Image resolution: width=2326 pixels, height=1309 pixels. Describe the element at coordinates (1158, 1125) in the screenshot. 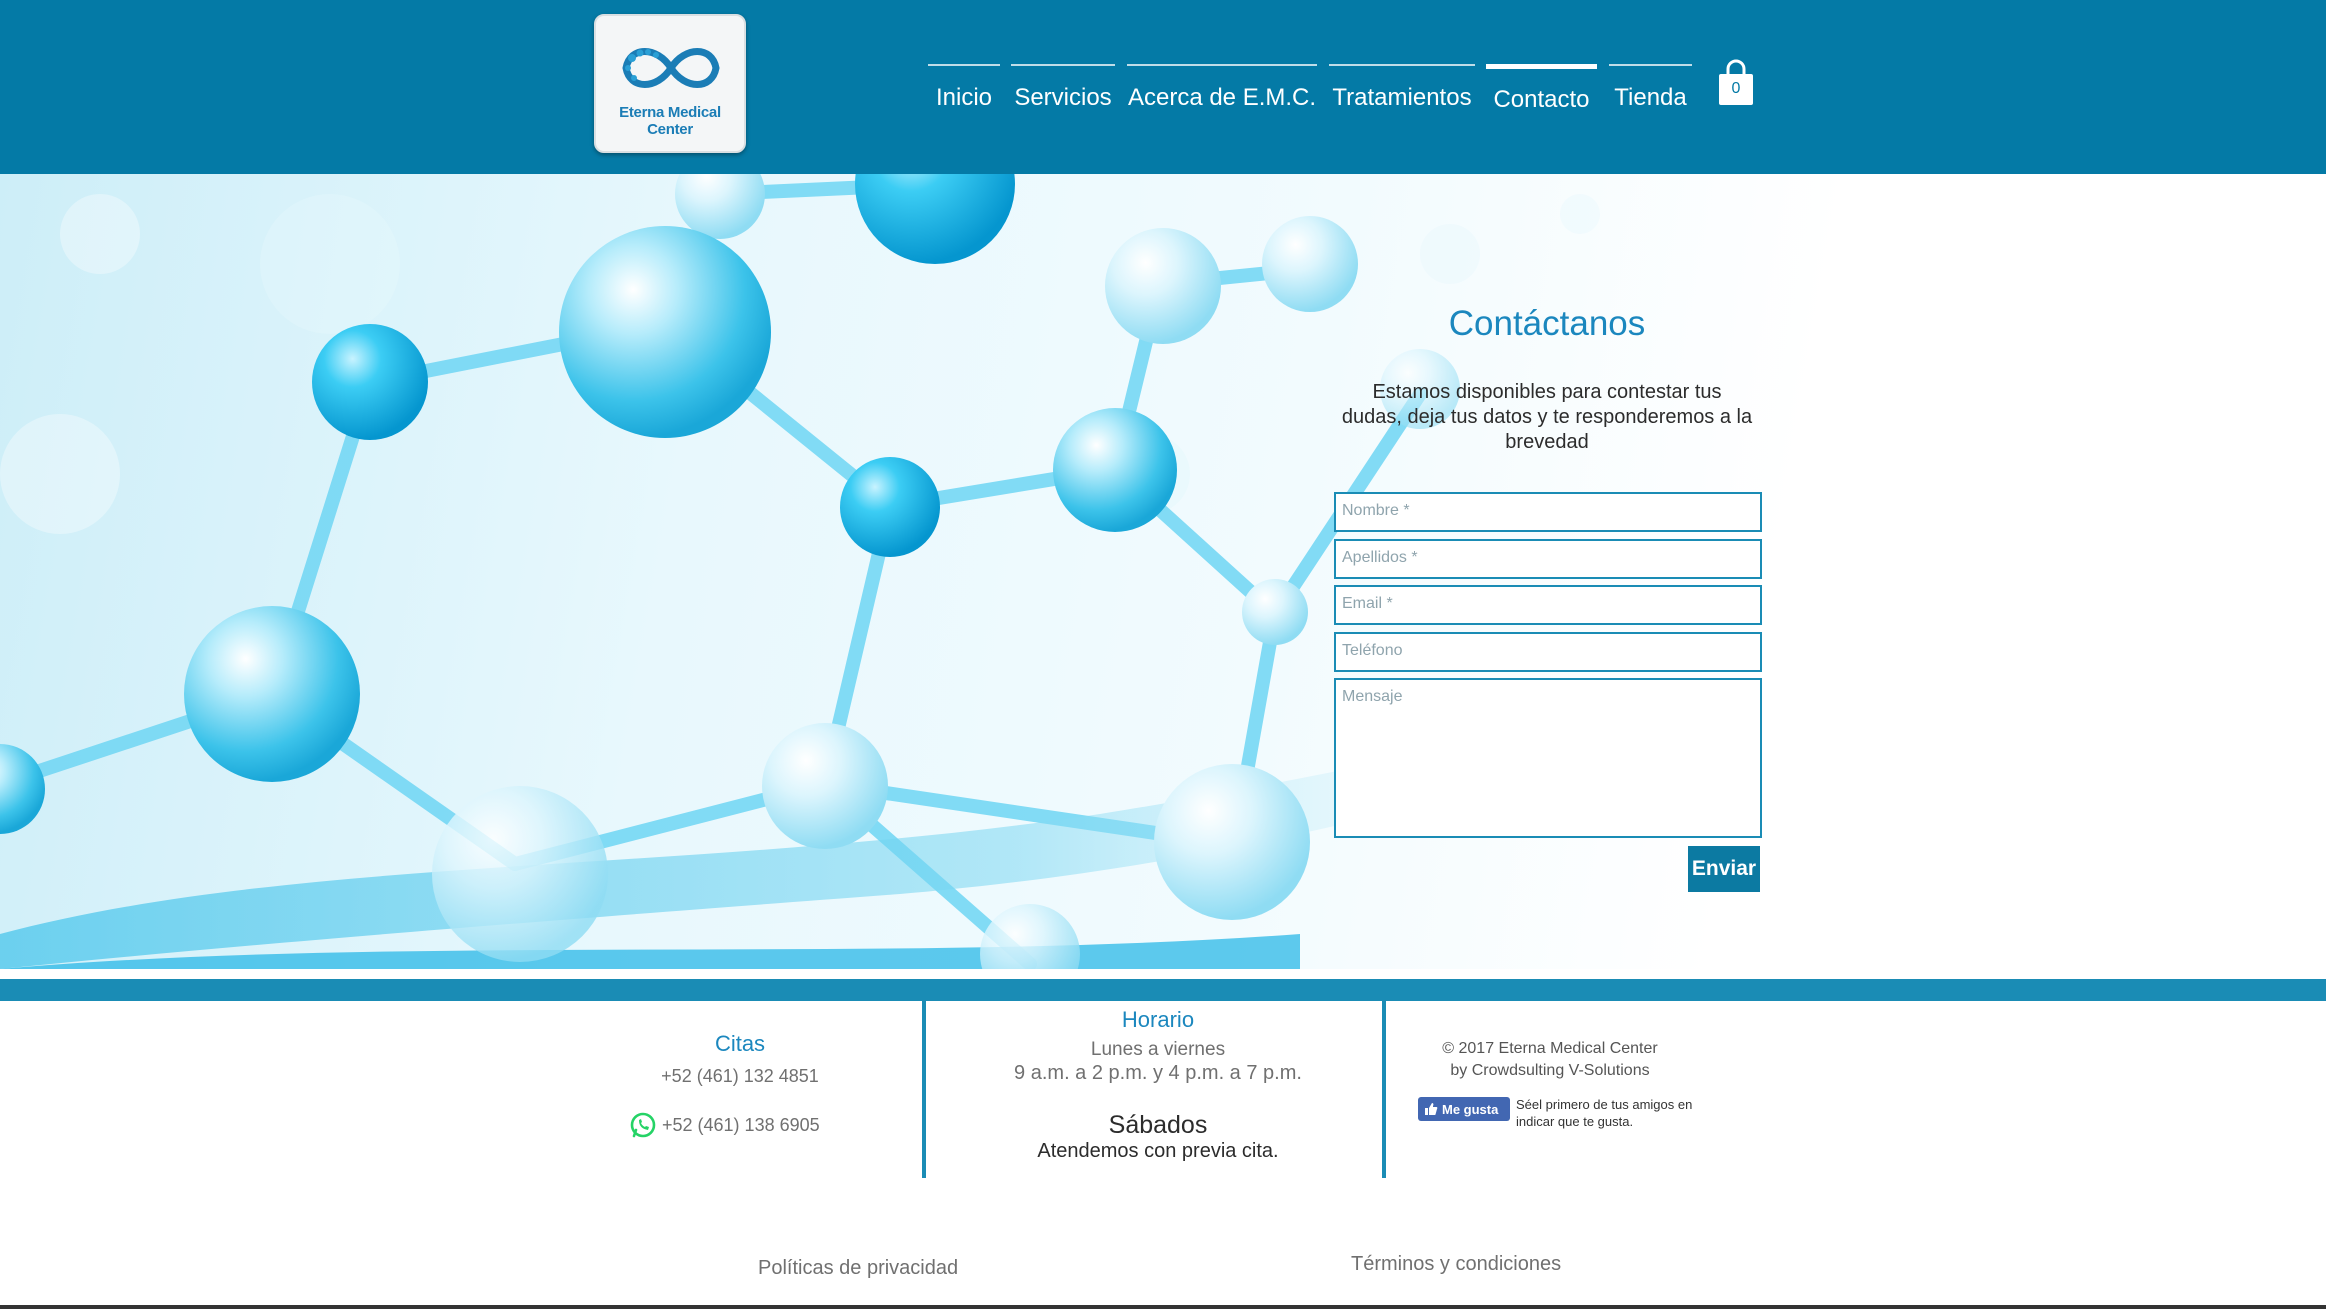

I see `horario-saturday-title: Sábados` at that location.